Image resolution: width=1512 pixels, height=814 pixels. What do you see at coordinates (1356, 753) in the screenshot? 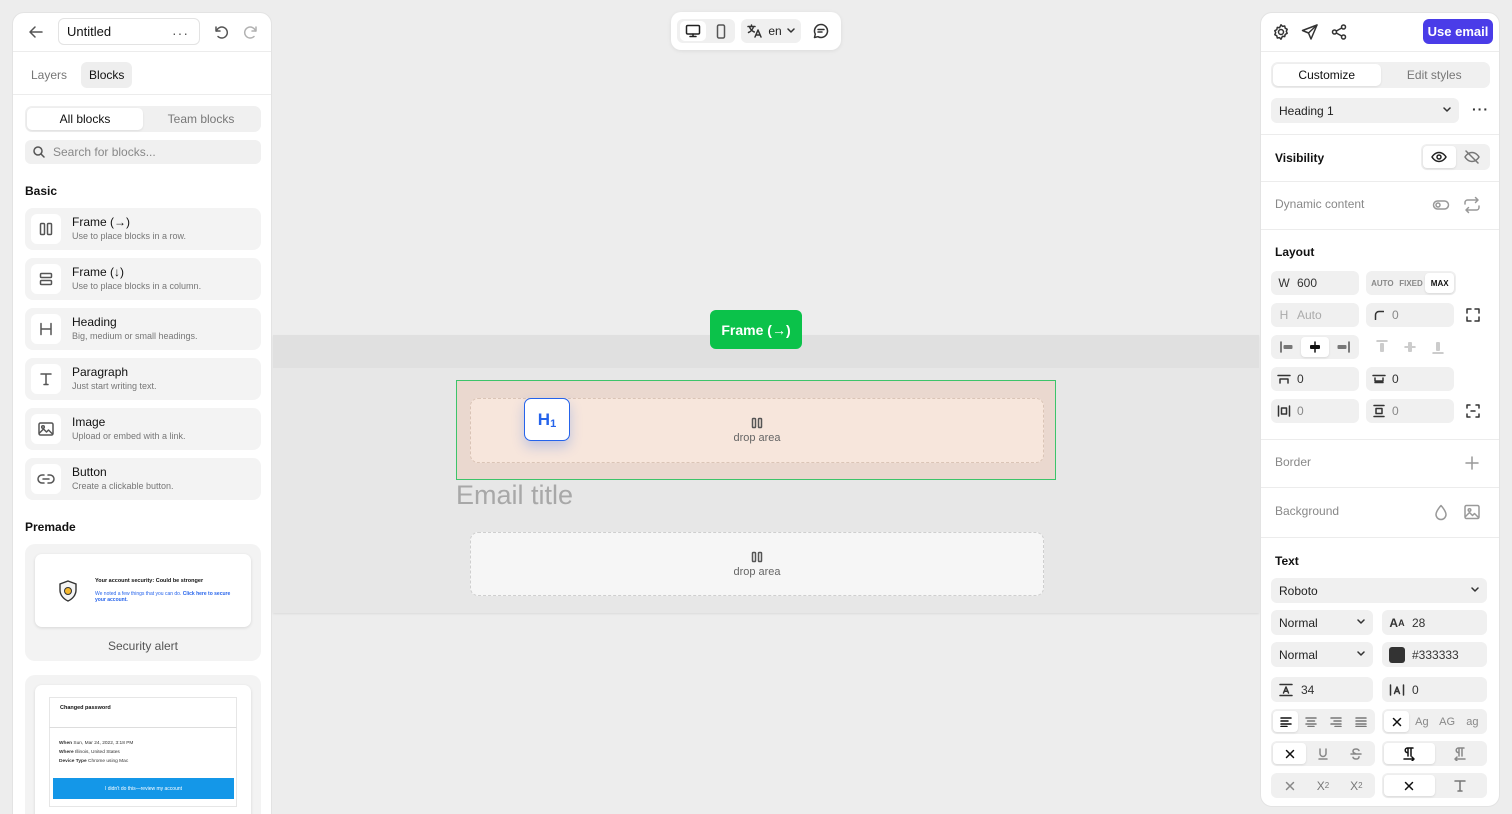
I see `strikethrough-icon` at bounding box center [1356, 753].